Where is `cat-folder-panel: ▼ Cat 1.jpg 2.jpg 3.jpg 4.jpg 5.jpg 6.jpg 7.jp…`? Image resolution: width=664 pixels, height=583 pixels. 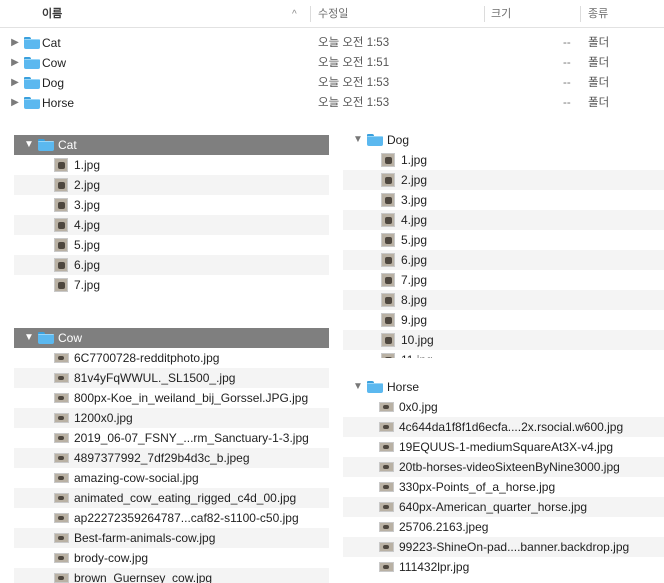
cat-folder-panel: ▼ Cat 1.jpg 2.jpg 3.jpg 4.jpg 5.jpg 6.jpg 7.jp… is located at coordinates (171, 215).